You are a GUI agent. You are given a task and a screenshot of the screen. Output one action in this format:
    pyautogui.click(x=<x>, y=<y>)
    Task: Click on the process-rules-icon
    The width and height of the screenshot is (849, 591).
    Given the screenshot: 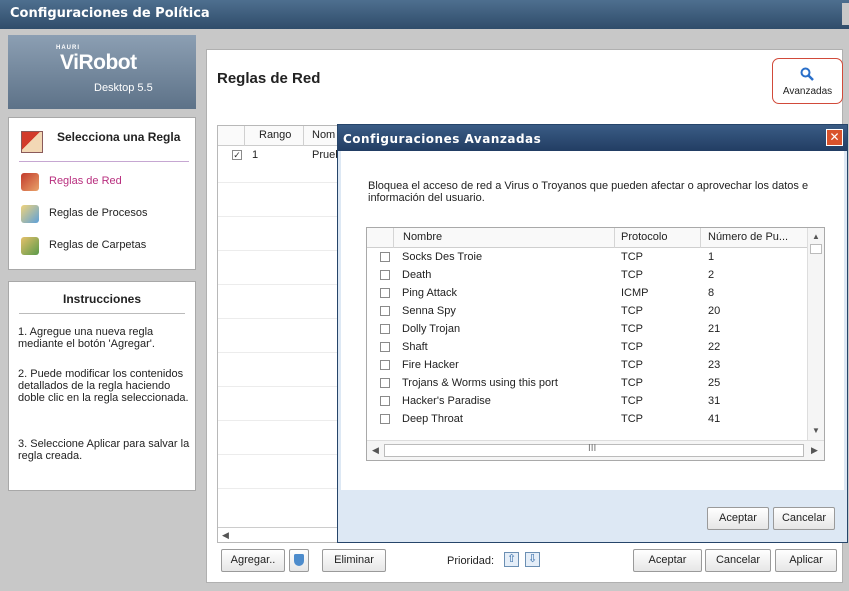 What is the action you would take?
    pyautogui.click(x=30, y=214)
    